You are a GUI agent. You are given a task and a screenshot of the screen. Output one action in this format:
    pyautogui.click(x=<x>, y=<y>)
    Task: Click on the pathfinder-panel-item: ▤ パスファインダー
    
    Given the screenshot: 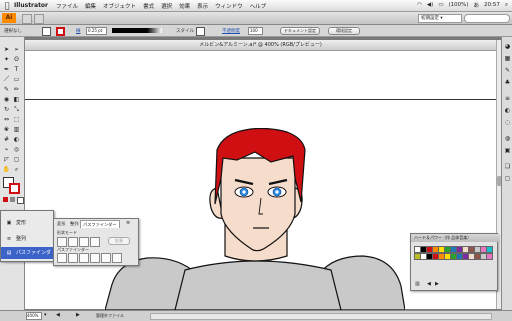 What is the action you would take?
    pyautogui.click(x=27, y=257)
    